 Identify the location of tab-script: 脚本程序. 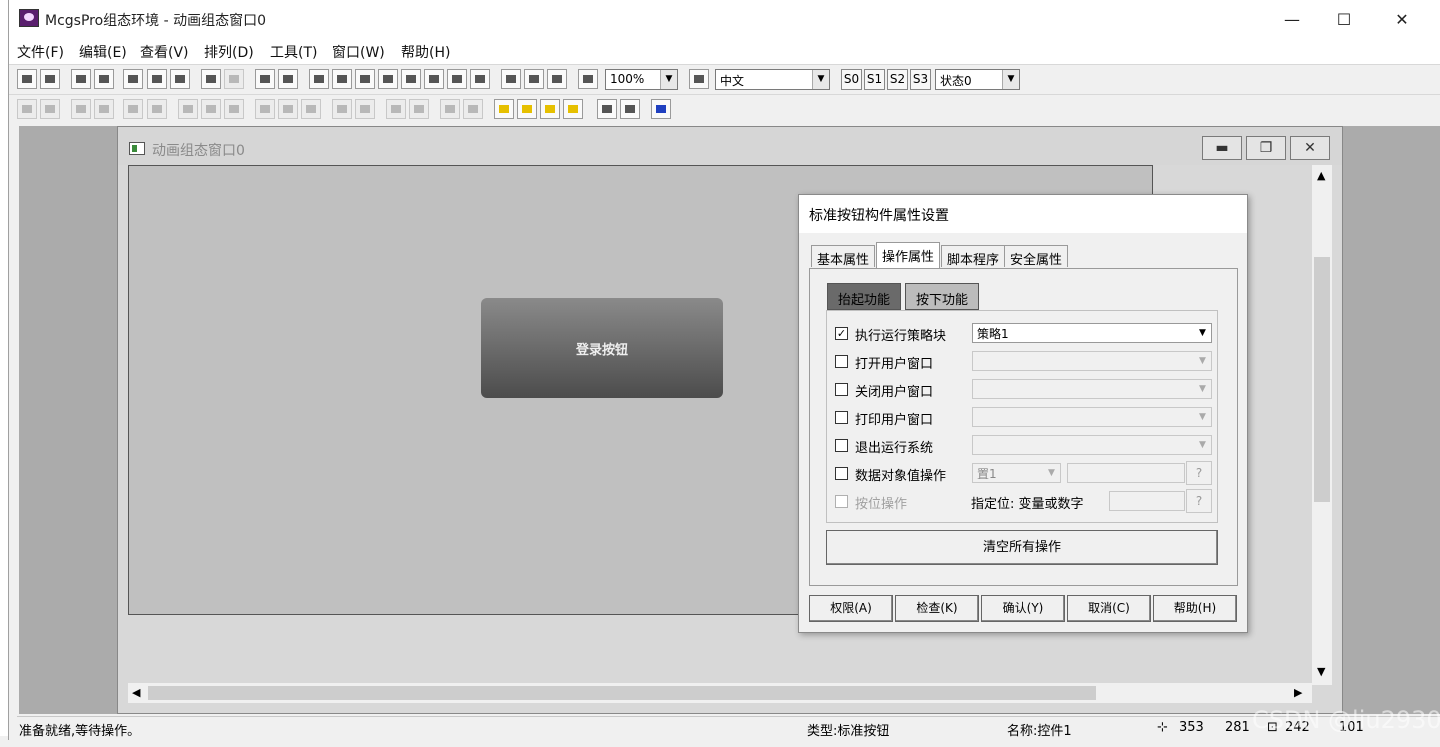
(973, 256).